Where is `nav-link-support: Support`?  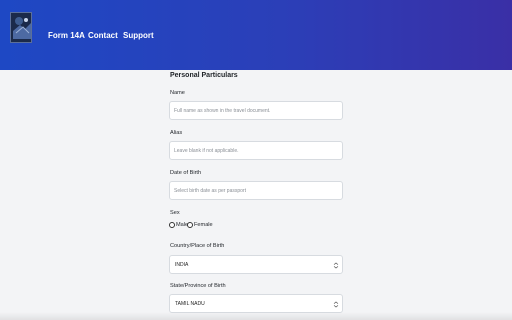 nav-link-support: Support is located at coordinates (138, 35).